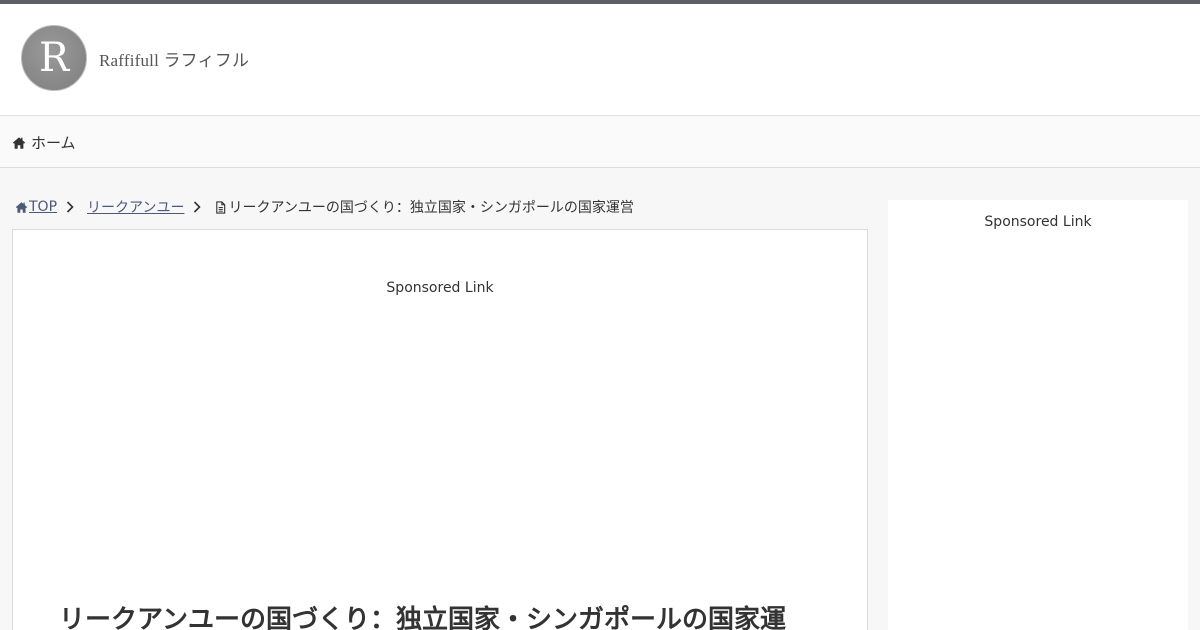  I want to click on nav-item-home: ホーム, so click(44, 142).